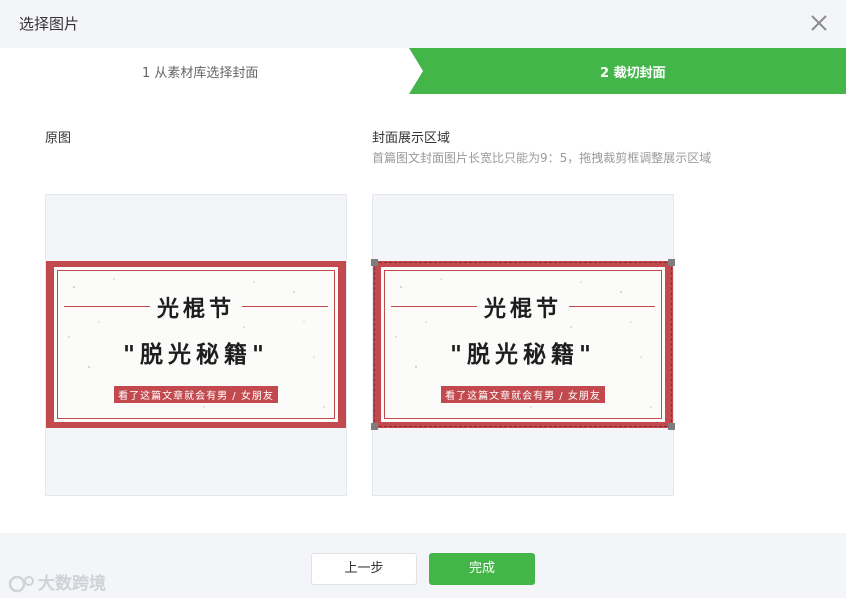 This screenshot has height=598, width=846. What do you see at coordinates (49, 24) in the screenshot?
I see `dialog-title: 选择图片` at bounding box center [49, 24].